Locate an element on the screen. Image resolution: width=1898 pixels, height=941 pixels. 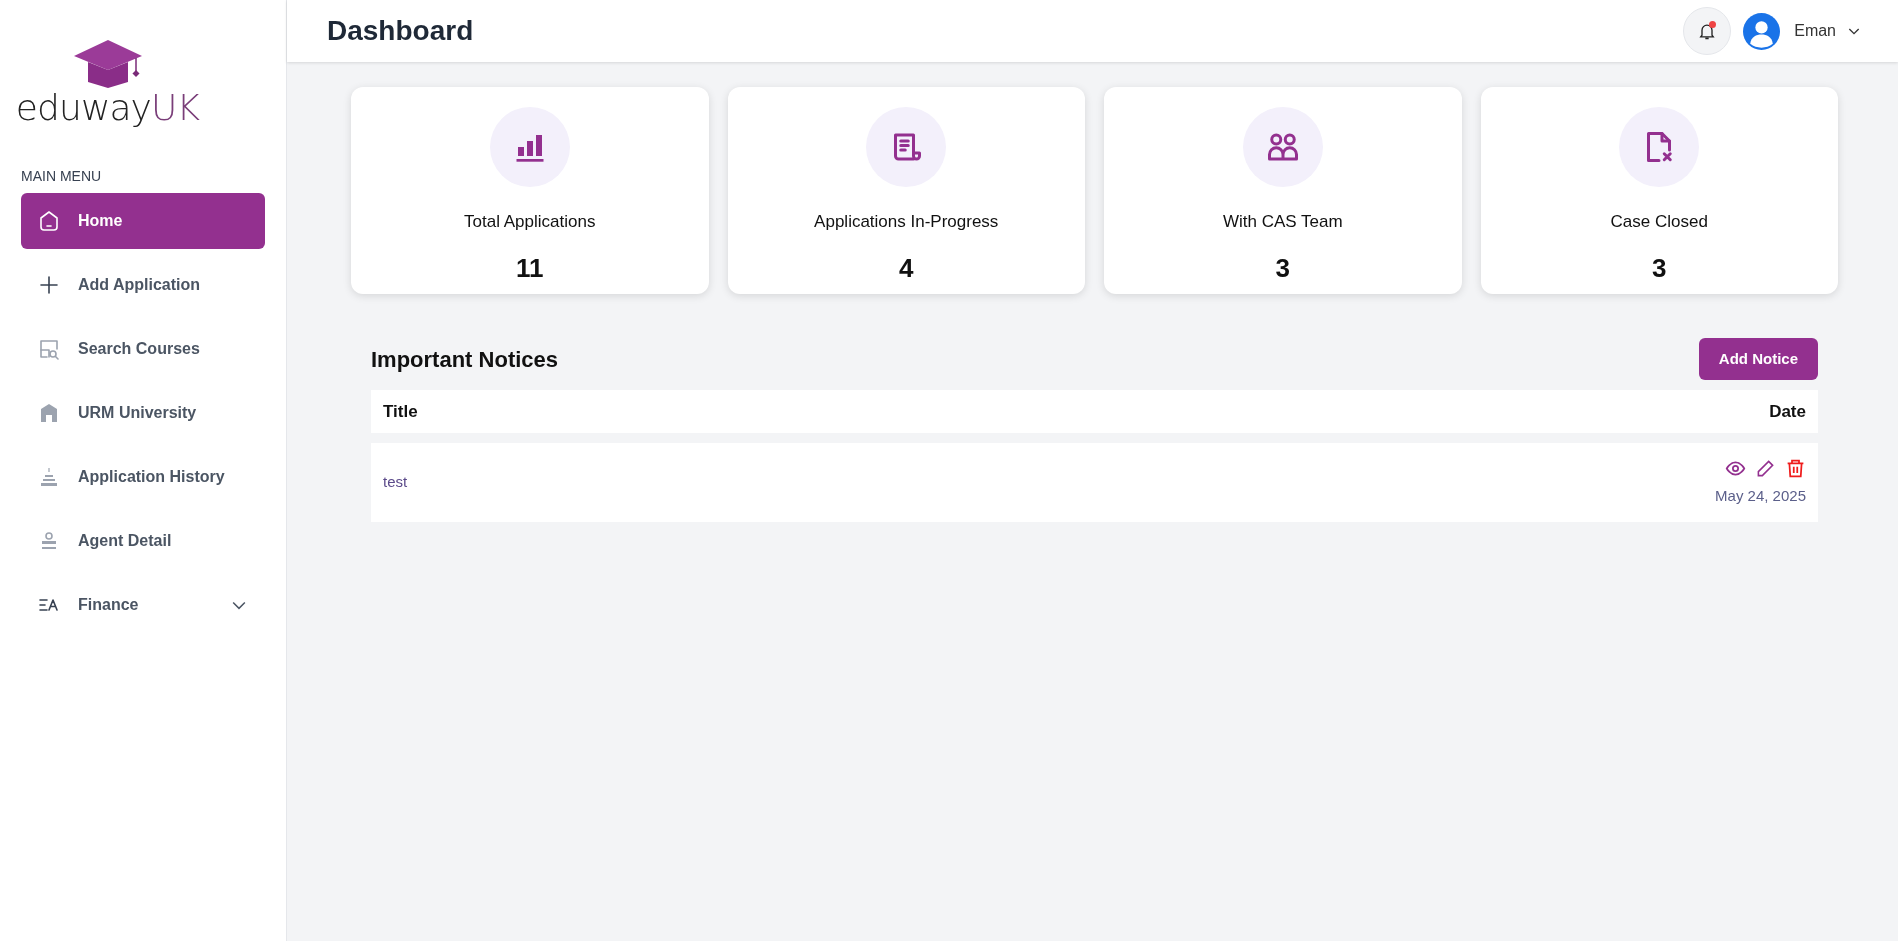
logo-text: eduway is located at coordinates (83, 108).